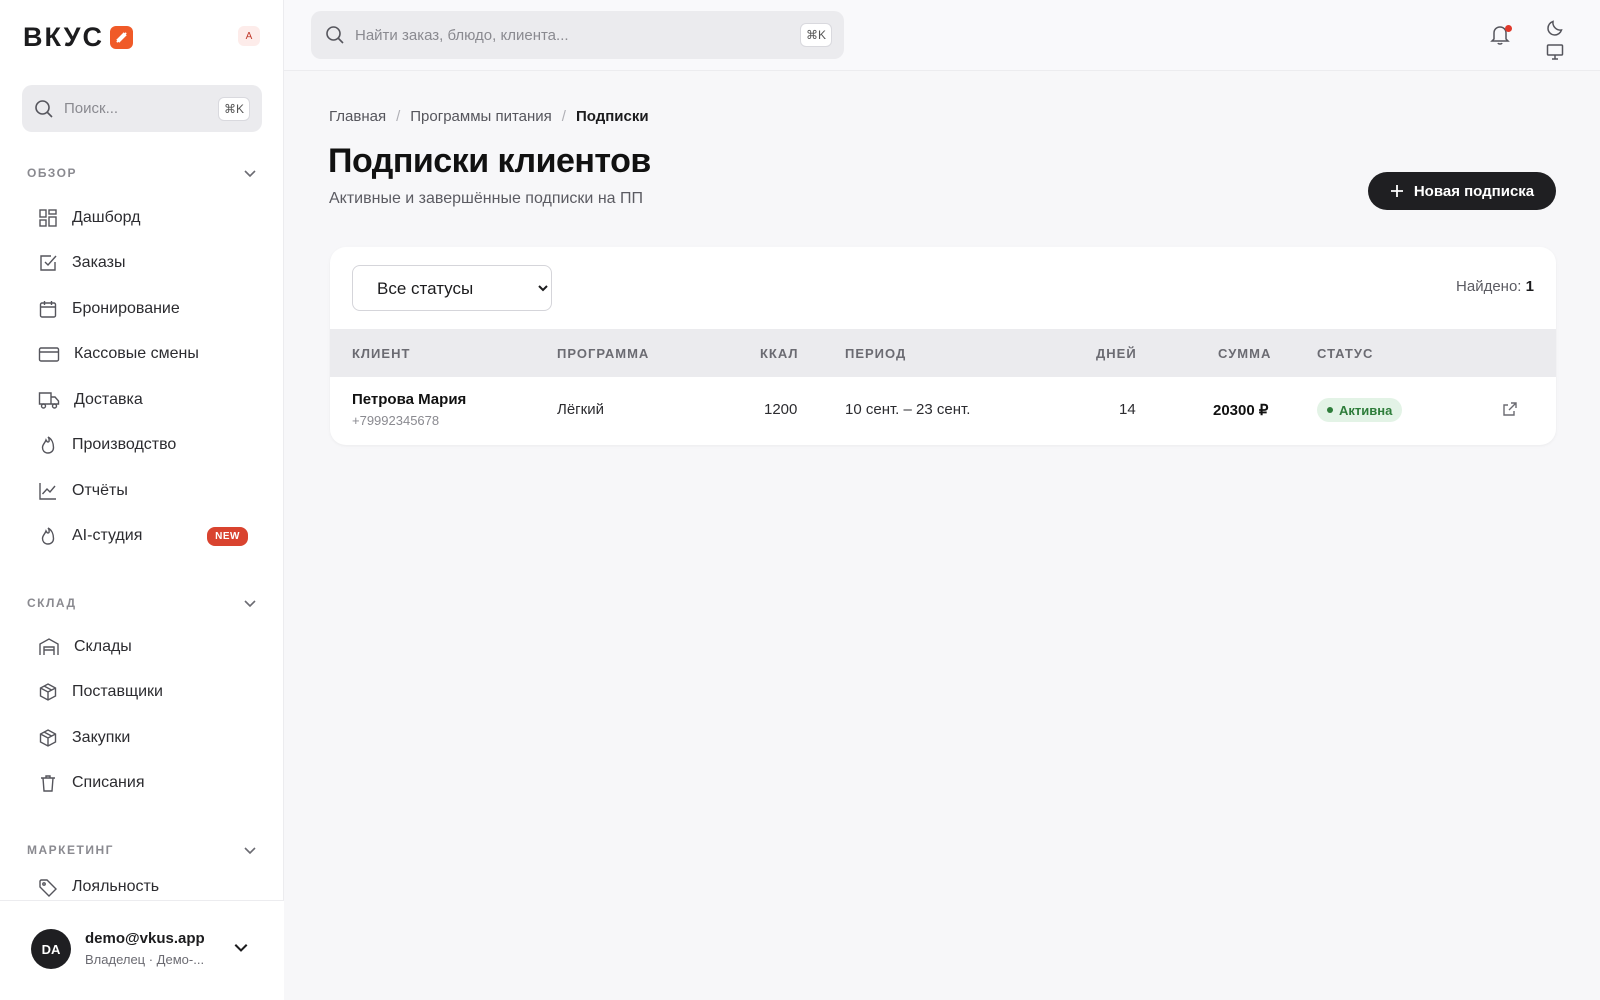 This screenshot has height=1000, width=1600. What do you see at coordinates (99, 262) in the screenshot?
I see `sidebar-item-label: Заказы` at bounding box center [99, 262].